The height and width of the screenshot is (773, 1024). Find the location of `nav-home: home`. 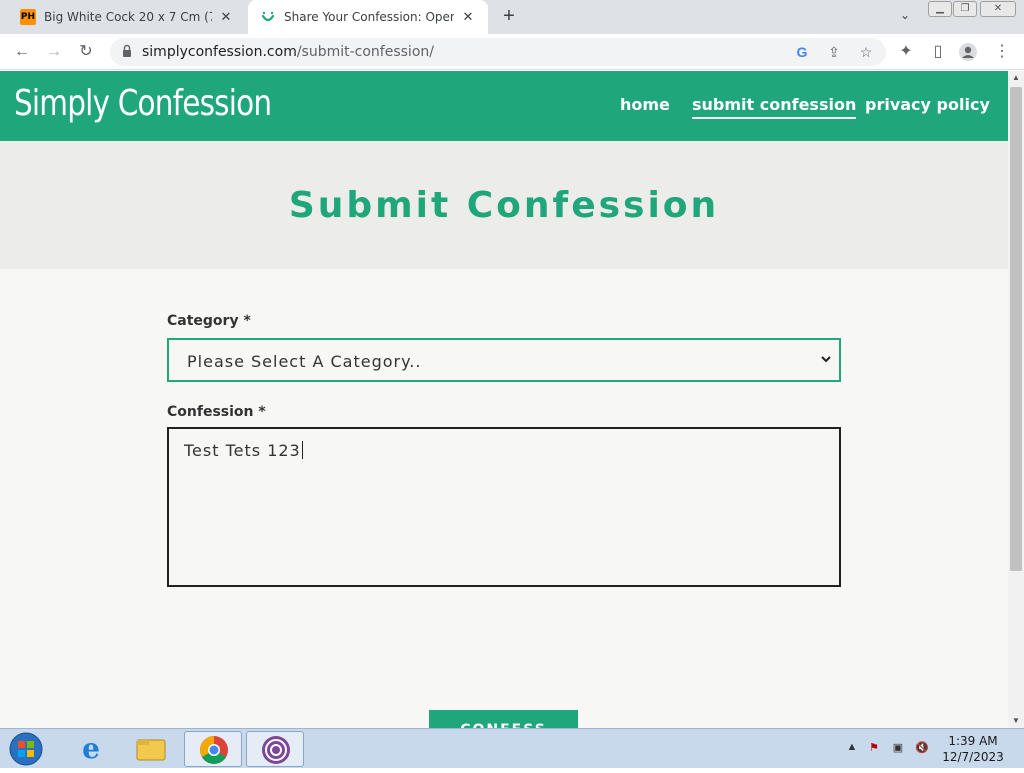

nav-home: home is located at coordinates (645, 104).